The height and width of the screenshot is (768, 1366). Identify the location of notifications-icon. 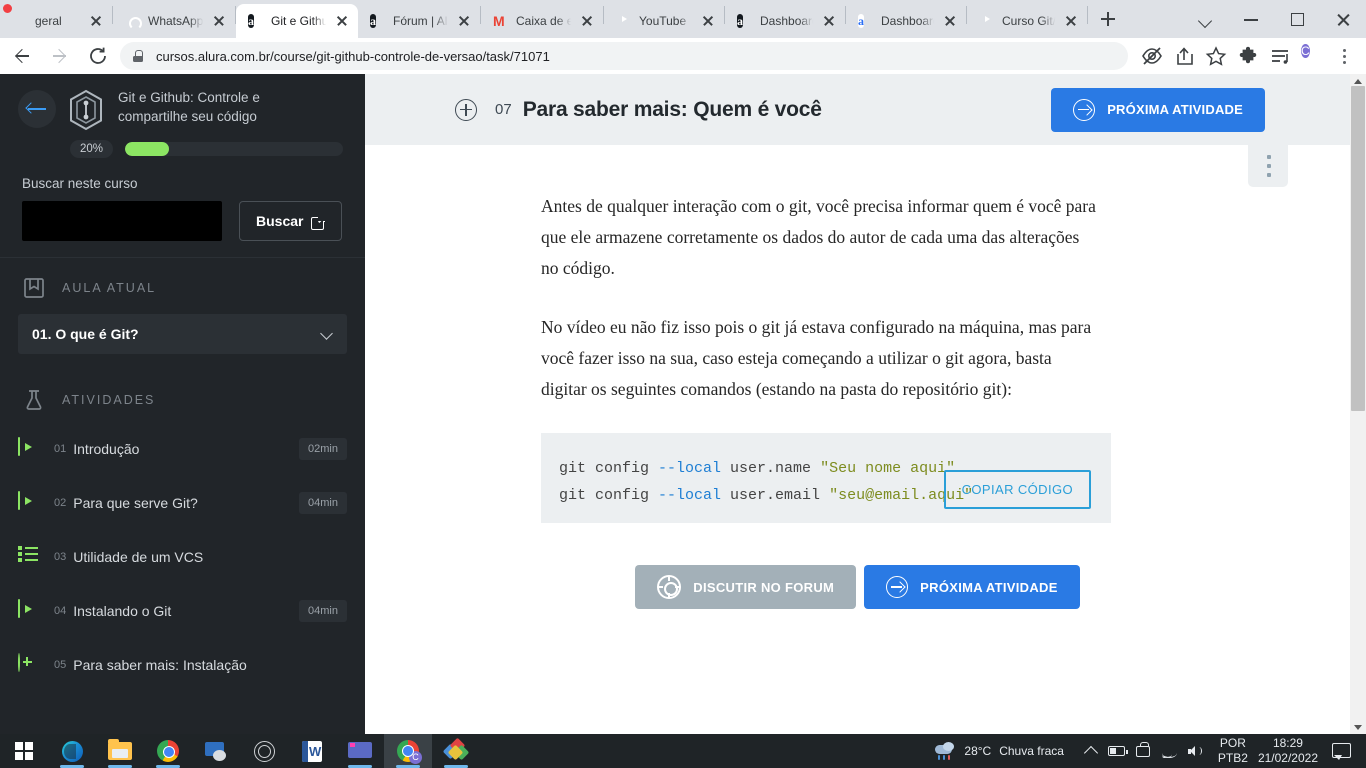
(1341, 751).